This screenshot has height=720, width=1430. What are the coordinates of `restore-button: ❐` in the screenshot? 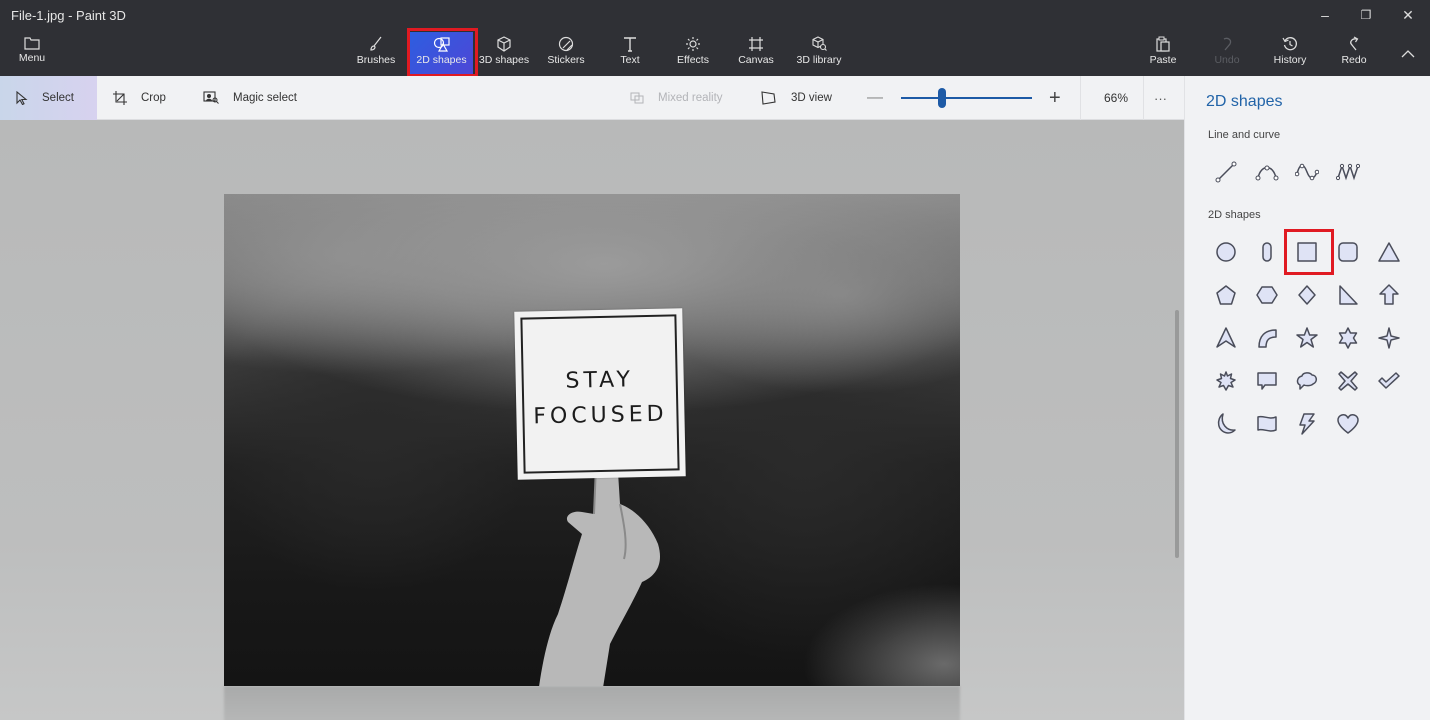 It's located at (1366, 15).